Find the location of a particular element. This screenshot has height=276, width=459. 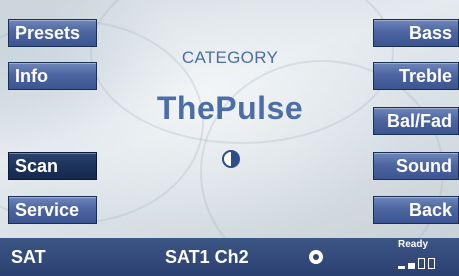

ready-status: Ready is located at coordinates (413, 244).